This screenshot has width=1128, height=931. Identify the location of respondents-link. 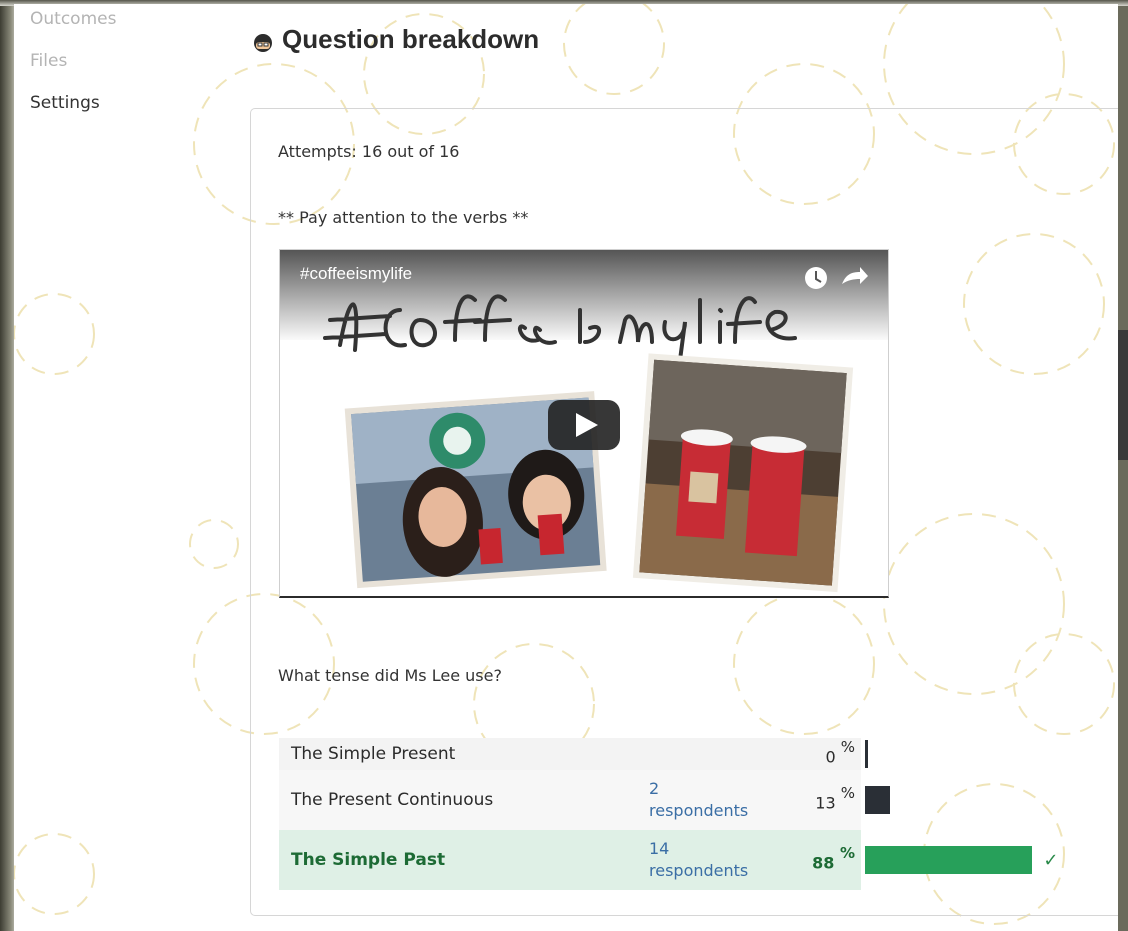
(707, 754).